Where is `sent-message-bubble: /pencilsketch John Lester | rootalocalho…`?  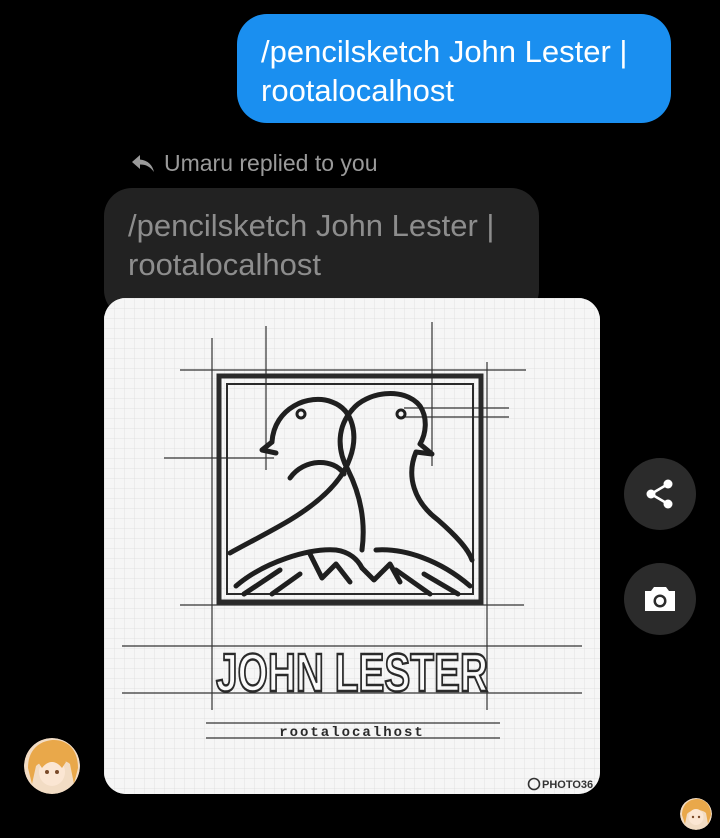 sent-message-bubble: /pencilsketch John Lester | rootalocalho… is located at coordinates (454, 68).